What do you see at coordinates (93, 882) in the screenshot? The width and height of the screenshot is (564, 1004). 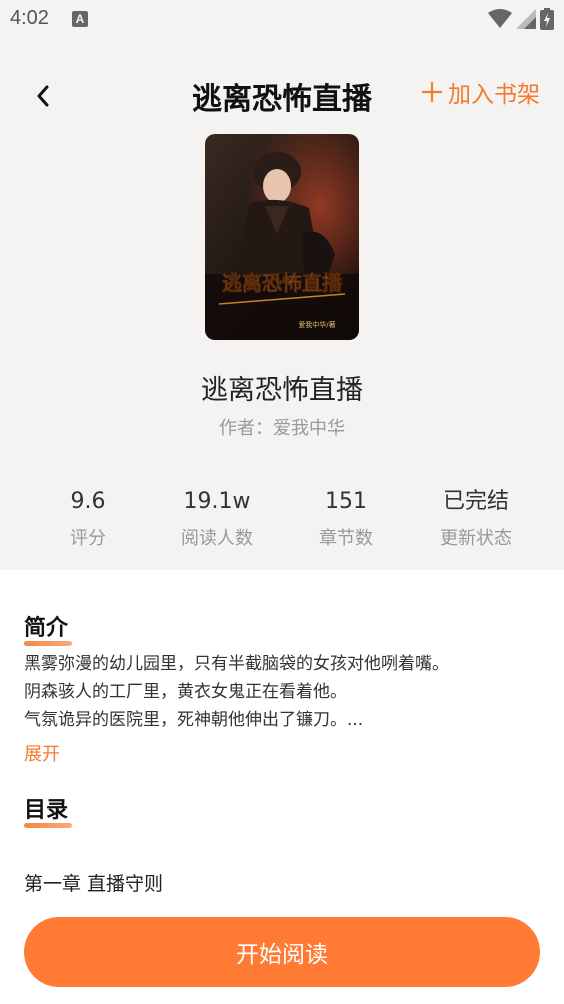 I see `chapter-item: 第一章 直播守则` at bounding box center [93, 882].